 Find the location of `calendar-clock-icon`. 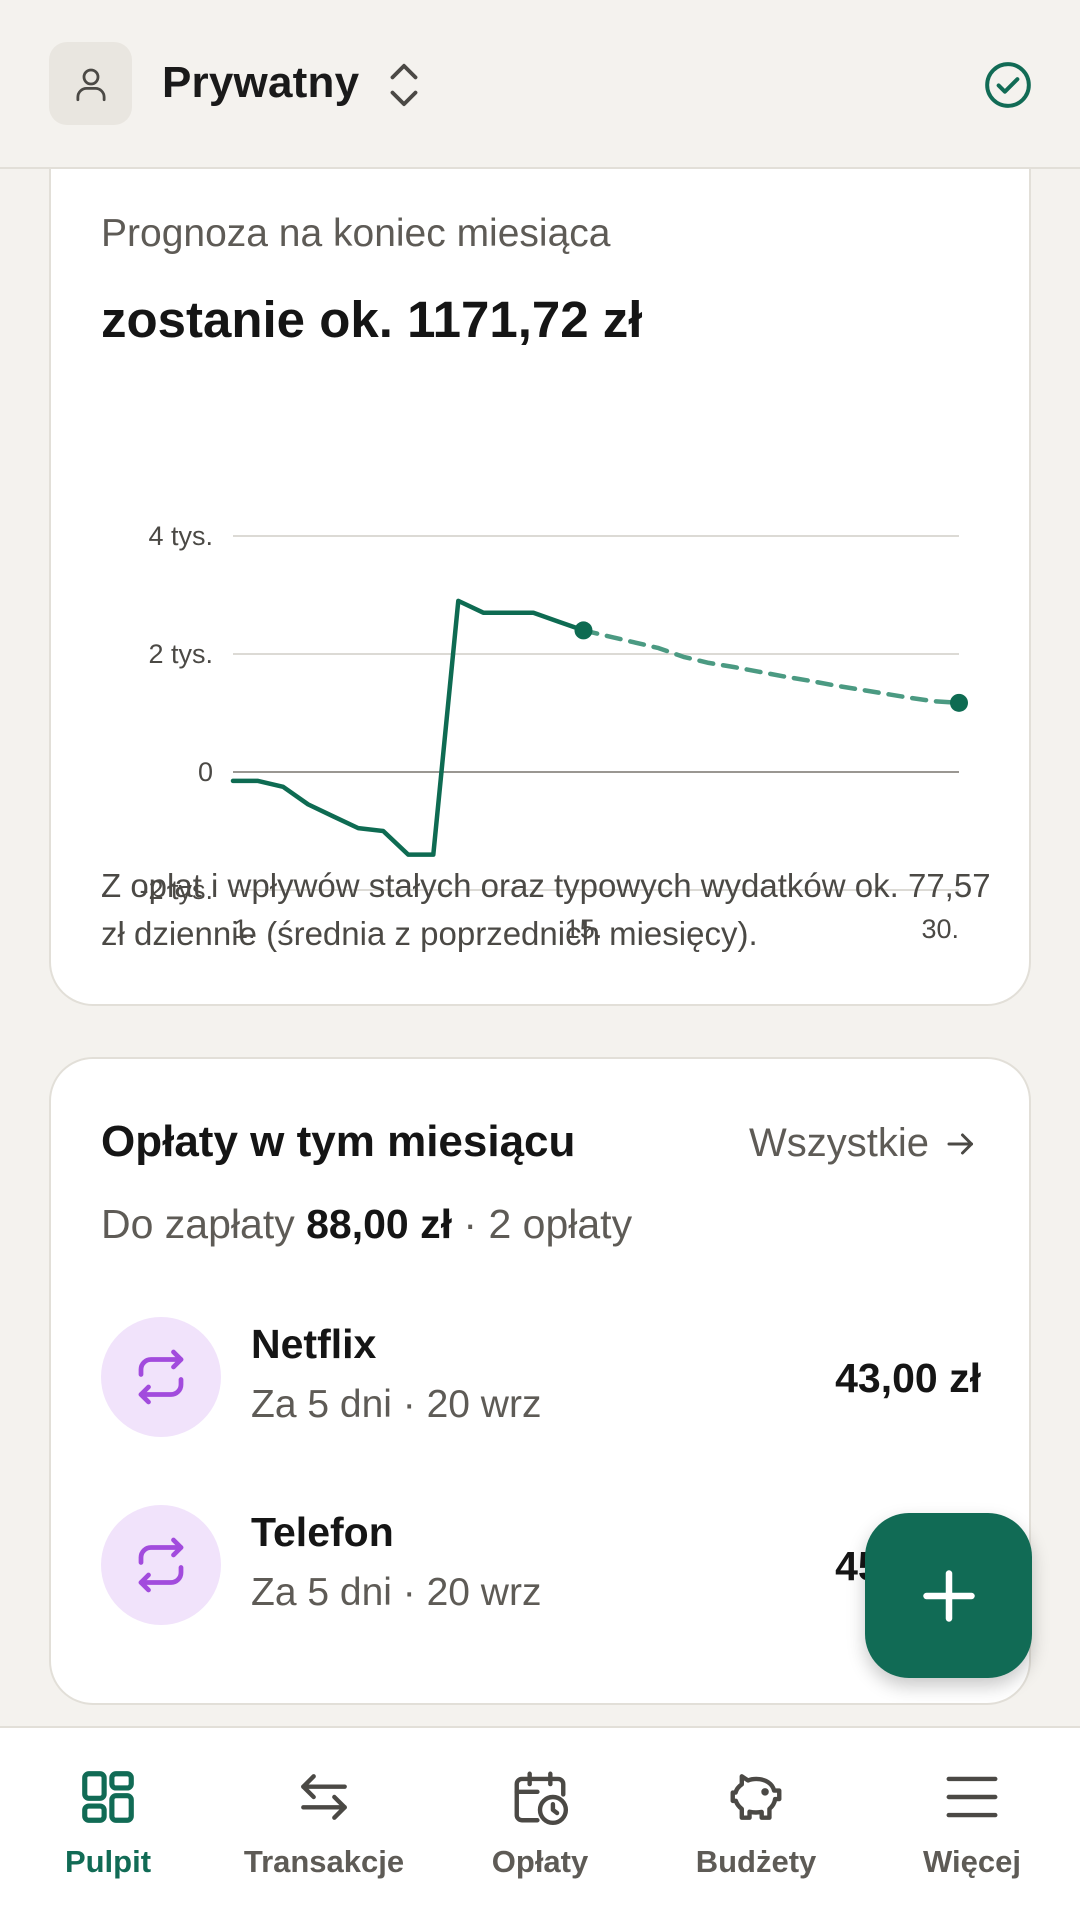

calendar-clock-icon is located at coordinates (541, 1798).